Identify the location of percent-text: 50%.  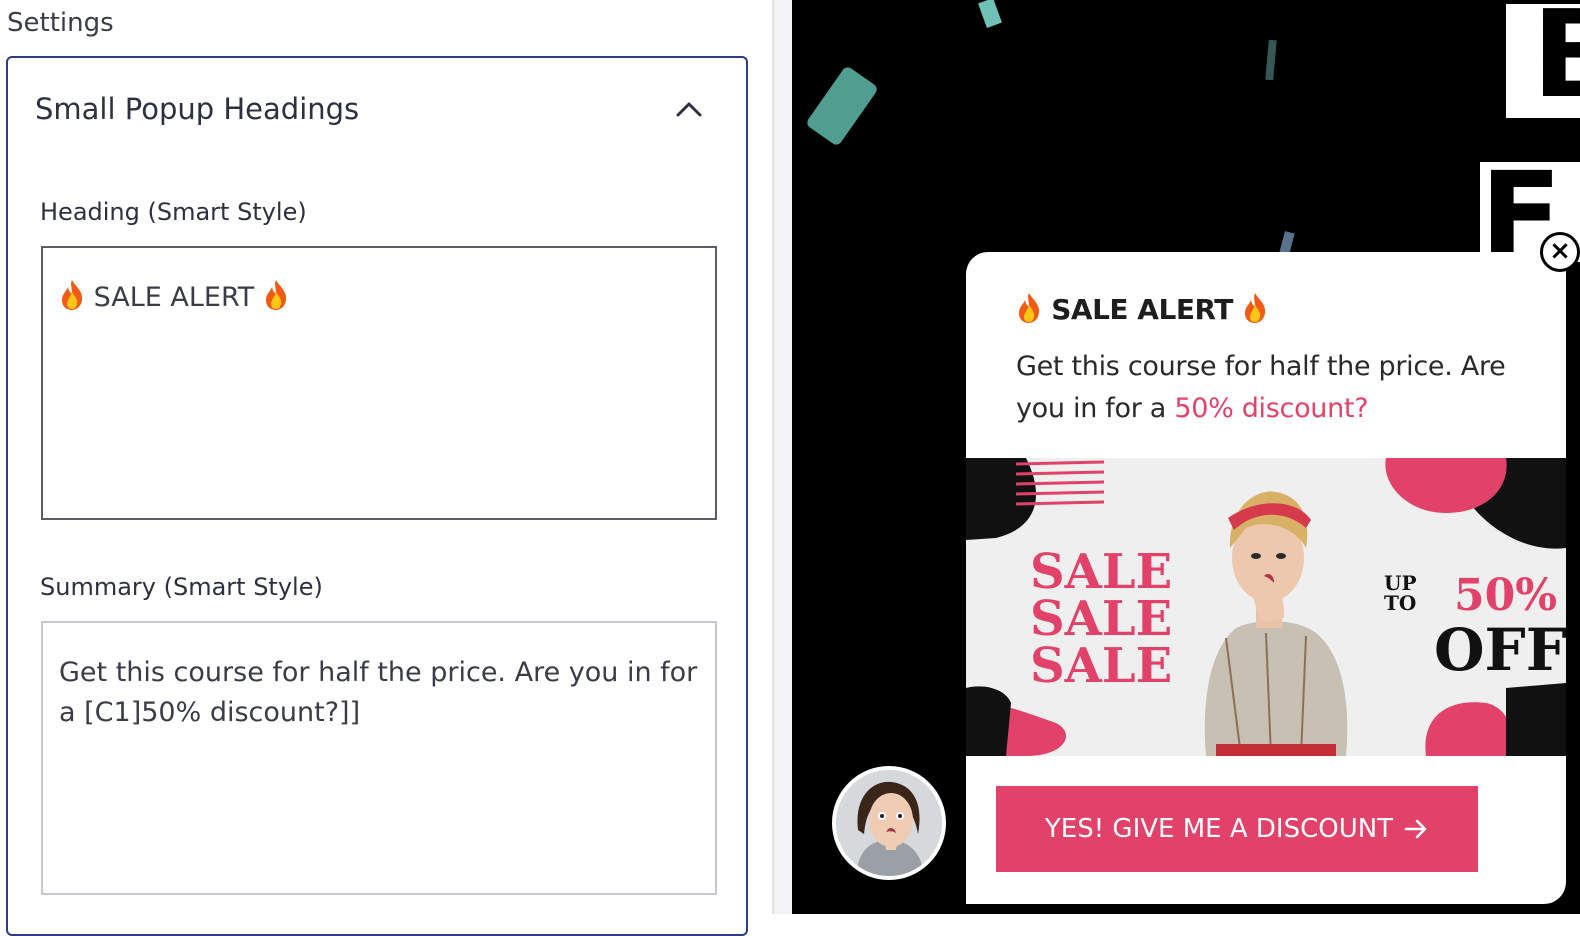
(1505, 595).